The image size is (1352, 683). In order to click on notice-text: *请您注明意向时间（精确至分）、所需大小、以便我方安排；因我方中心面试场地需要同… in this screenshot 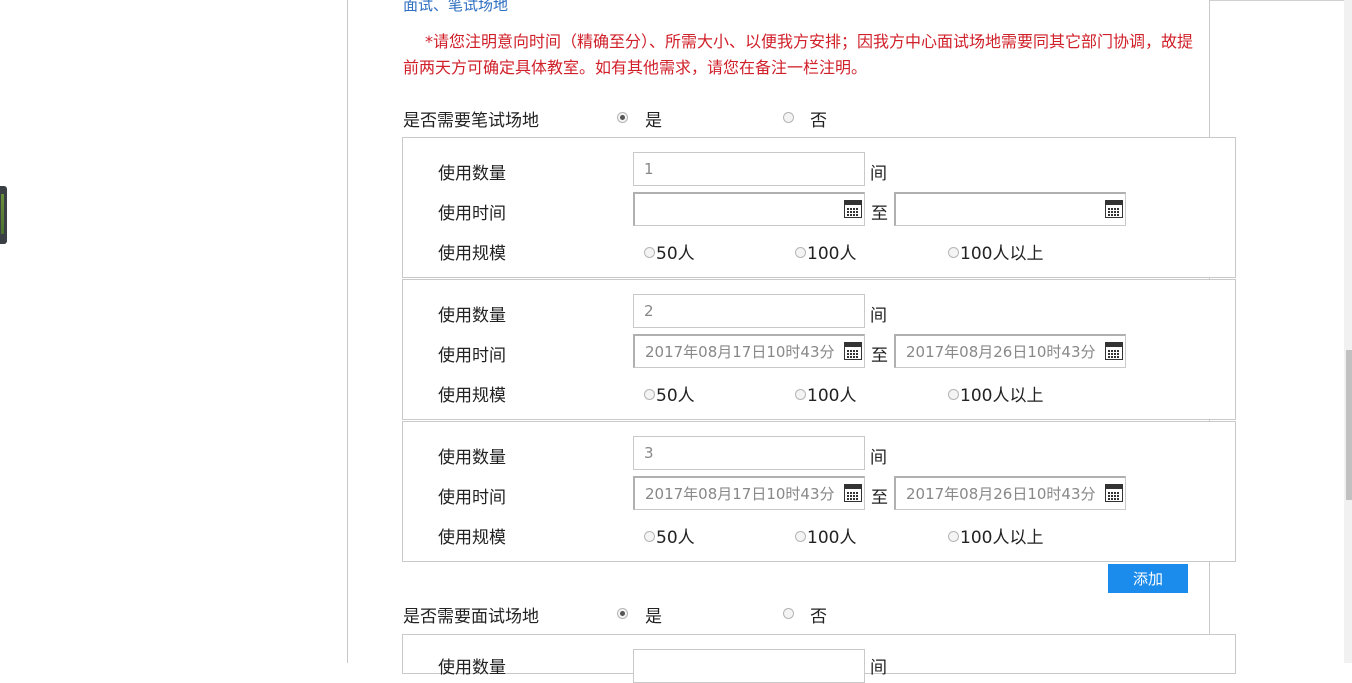, I will do `click(798, 54)`.